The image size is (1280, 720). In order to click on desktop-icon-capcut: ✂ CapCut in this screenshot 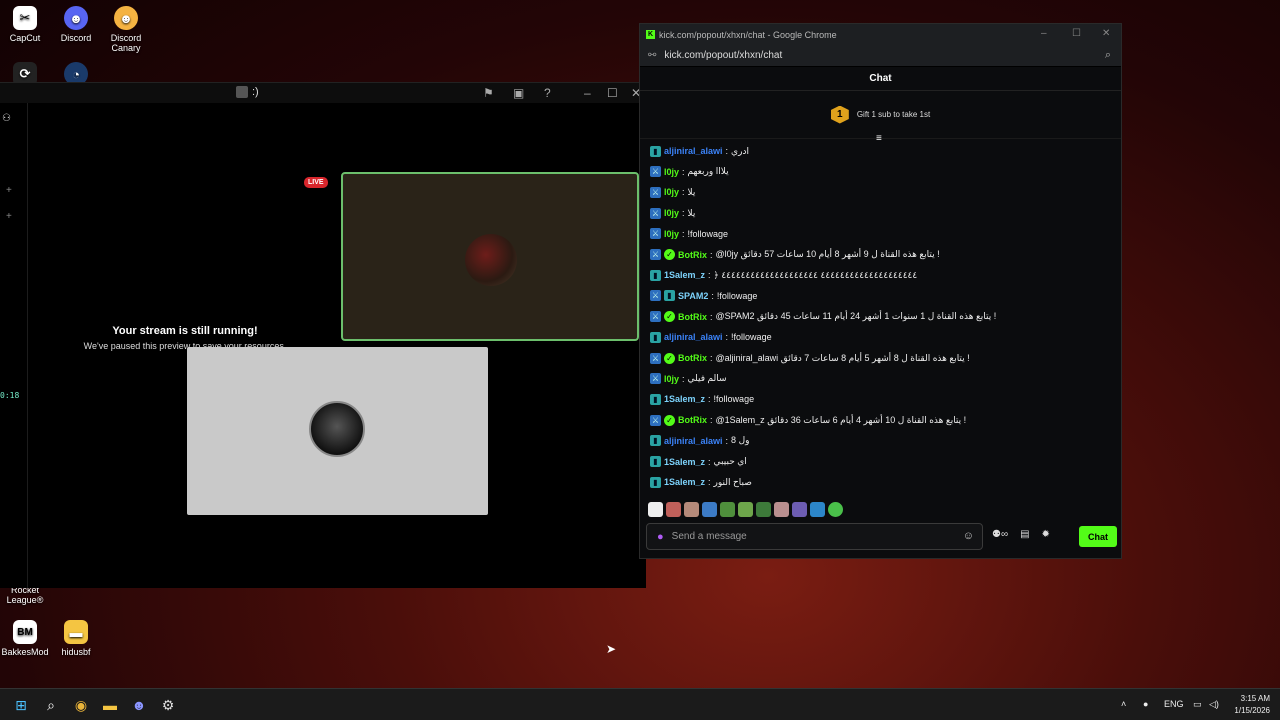, I will do `click(25, 24)`.